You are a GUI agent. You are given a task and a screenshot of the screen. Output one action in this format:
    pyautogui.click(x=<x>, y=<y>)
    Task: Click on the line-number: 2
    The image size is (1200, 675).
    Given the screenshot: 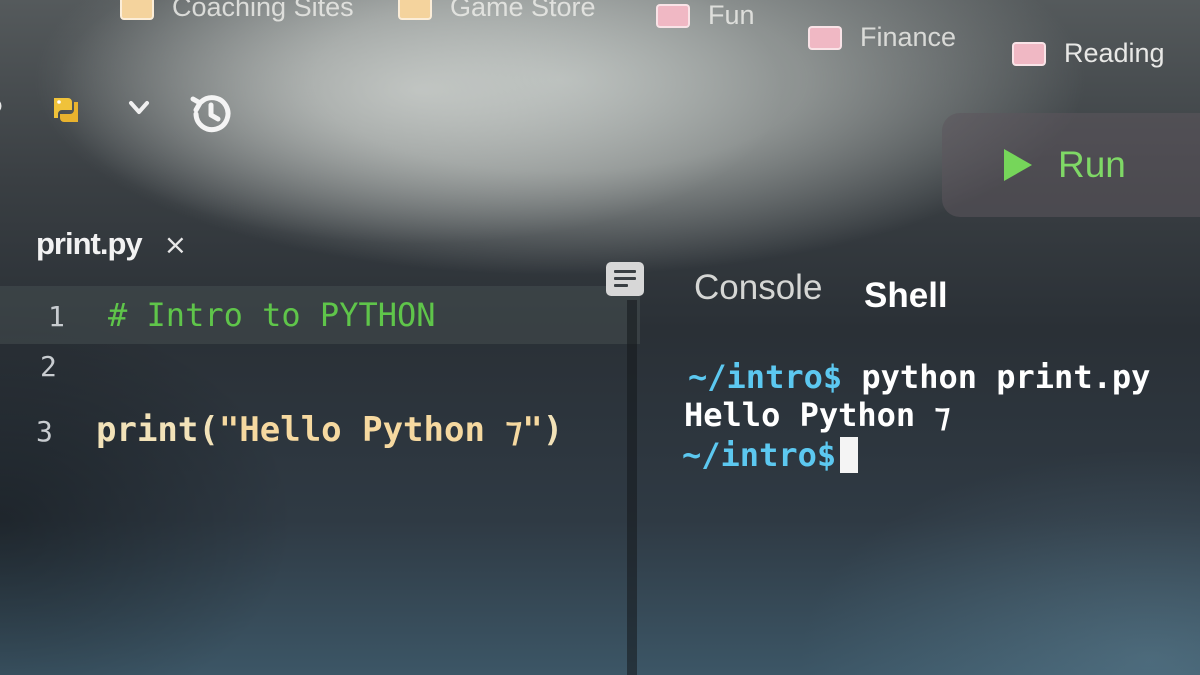 What is the action you would take?
    pyautogui.click(x=48, y=366)
    